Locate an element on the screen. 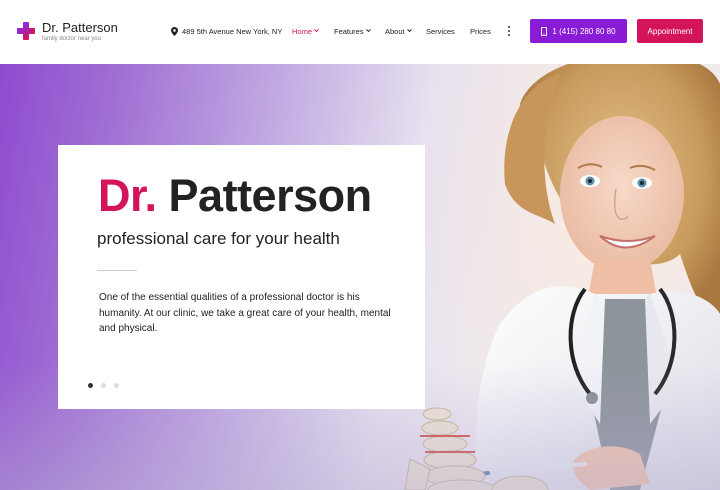  phone-number: 1 (415) 280 80 80 is located at coordinates (584, 31).